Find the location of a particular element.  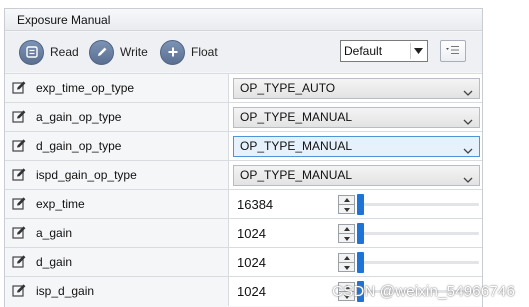

param-name: a_gain_op_type is located at coordinates (79, 117).